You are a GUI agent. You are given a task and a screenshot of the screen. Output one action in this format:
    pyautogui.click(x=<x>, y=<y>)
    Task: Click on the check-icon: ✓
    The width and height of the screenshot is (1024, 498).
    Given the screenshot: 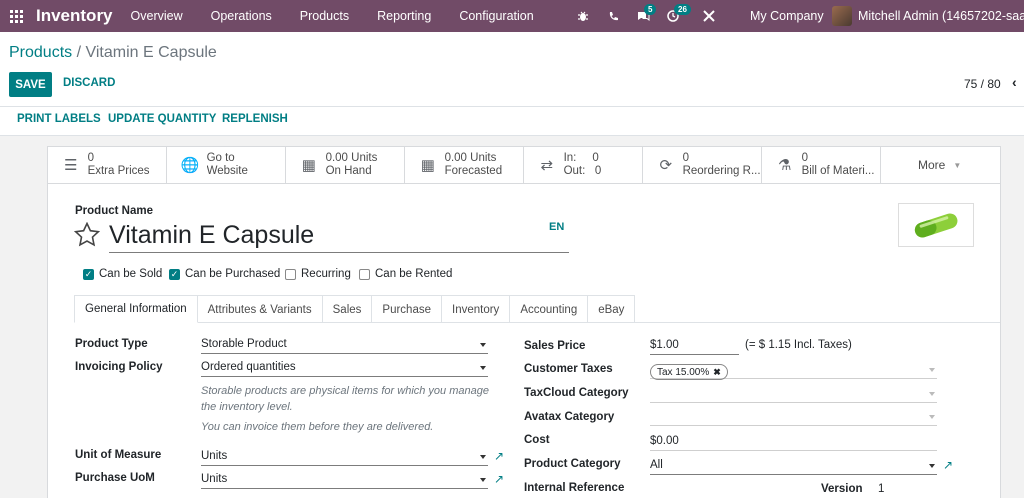 What is the action you would take?
    pyautogui.click(x=174, y=274)
    